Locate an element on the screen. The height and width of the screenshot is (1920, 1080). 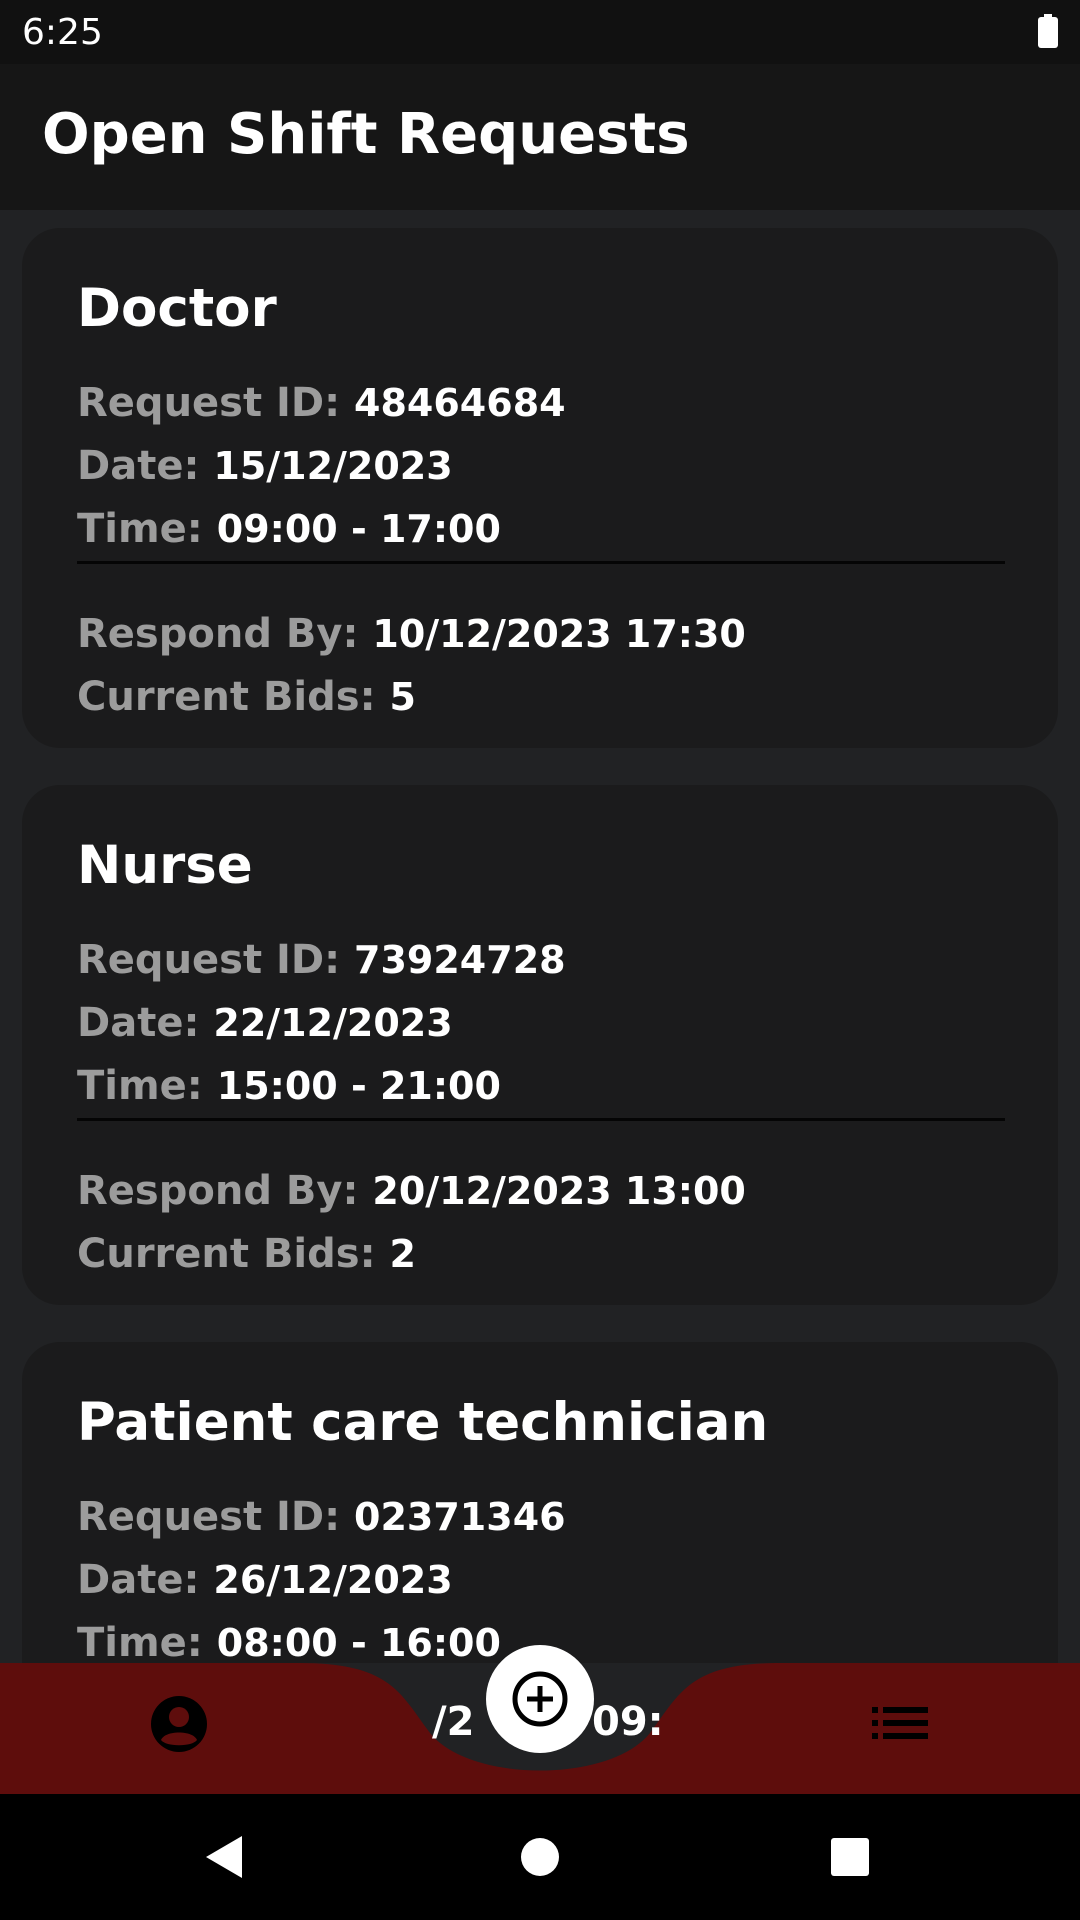
respond-by-fragment-1: /2 is located at coordinates (453, 1722).